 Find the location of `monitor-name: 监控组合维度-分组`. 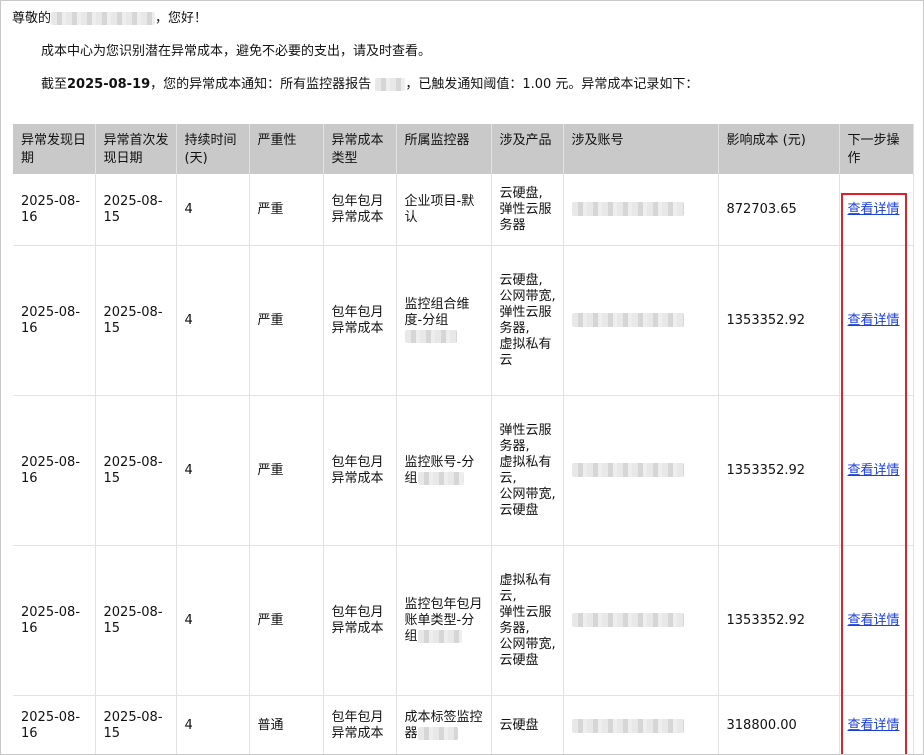

monitor-name: 监控组合维度-分组 is located at coordinates (437, 312).